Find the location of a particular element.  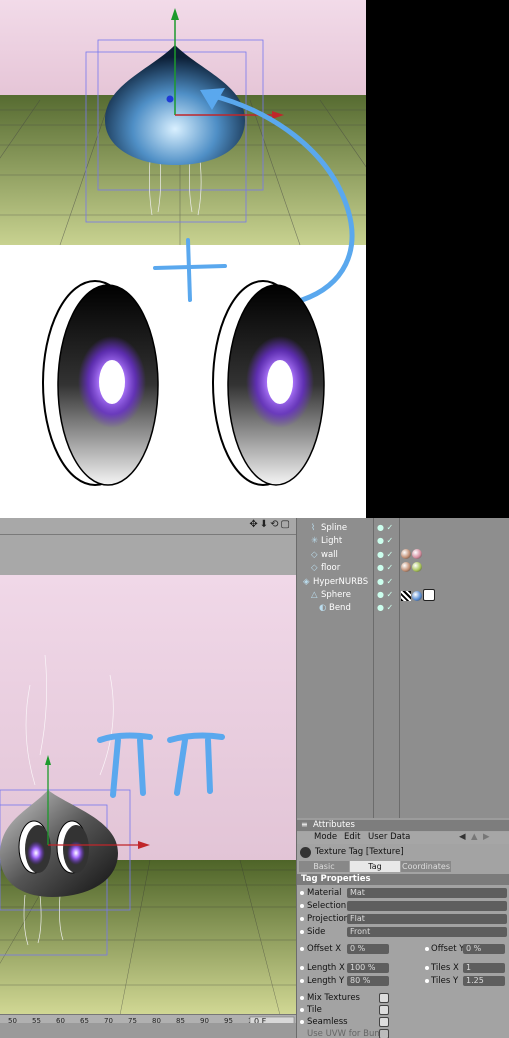

black-panel is located at coordinates (437, 259).